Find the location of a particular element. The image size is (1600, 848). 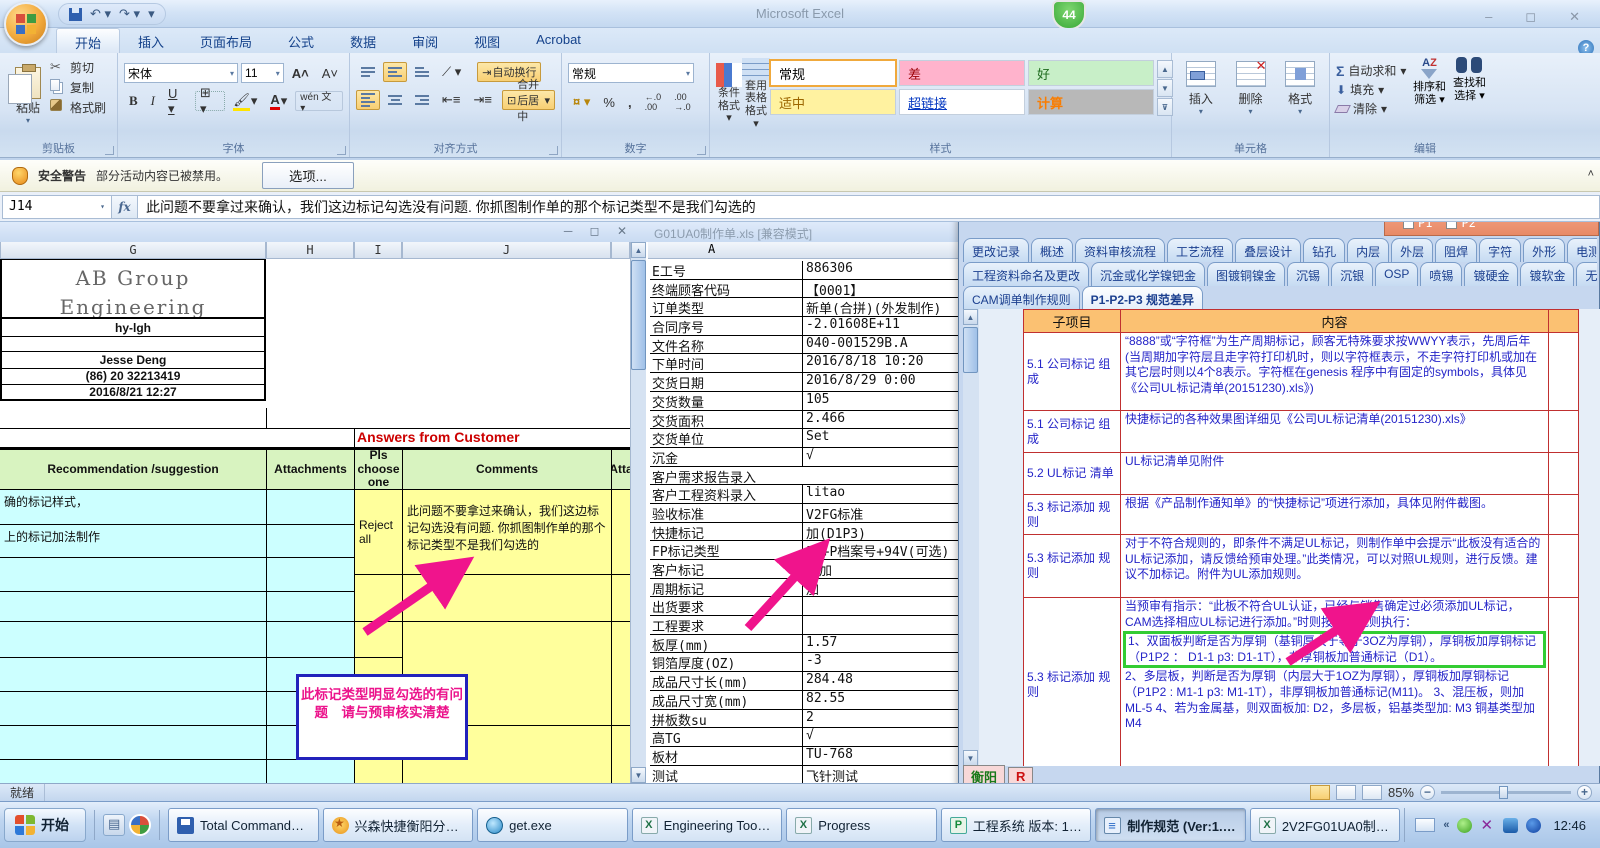

cell-style-好: 好 is located at coordinates (1091, 73).